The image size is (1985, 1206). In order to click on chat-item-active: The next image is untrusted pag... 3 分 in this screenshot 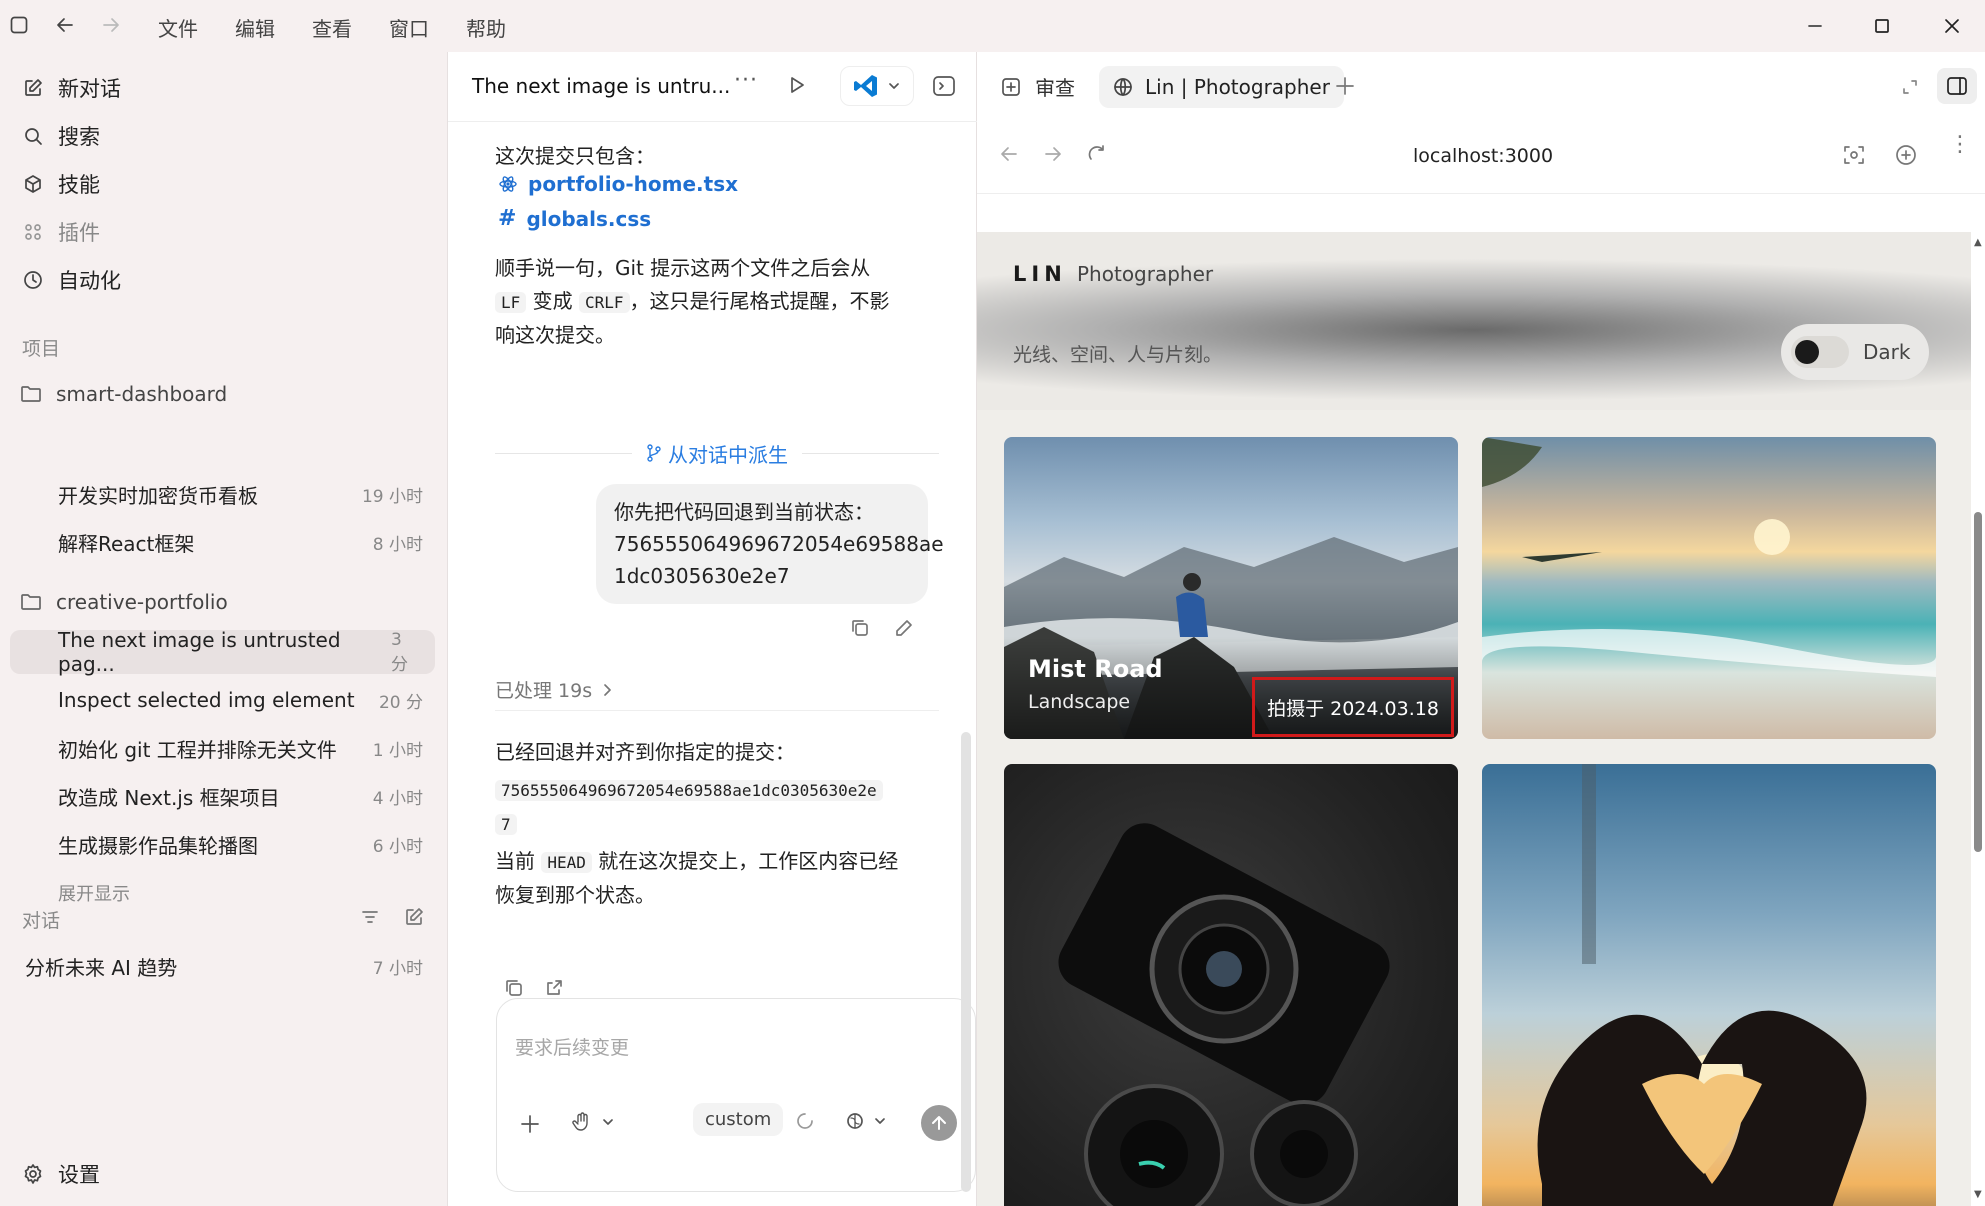, I will do `click(222, 652)`.